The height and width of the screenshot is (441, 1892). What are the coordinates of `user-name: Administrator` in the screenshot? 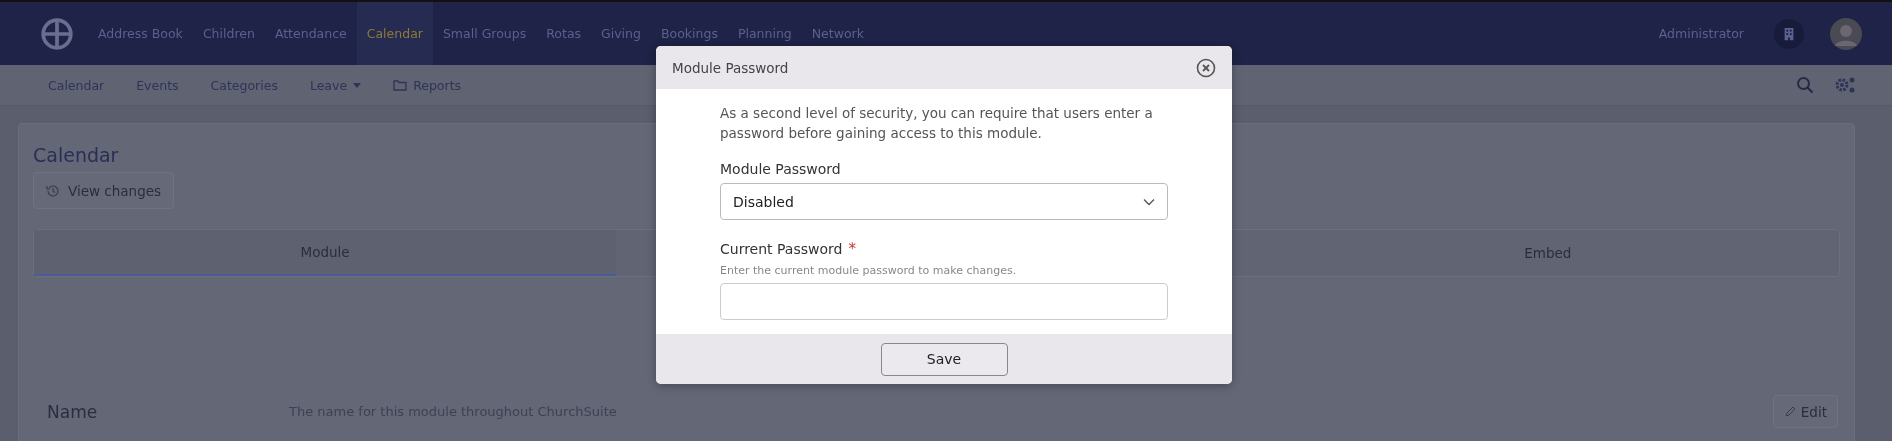 It's located at (1701, 33).